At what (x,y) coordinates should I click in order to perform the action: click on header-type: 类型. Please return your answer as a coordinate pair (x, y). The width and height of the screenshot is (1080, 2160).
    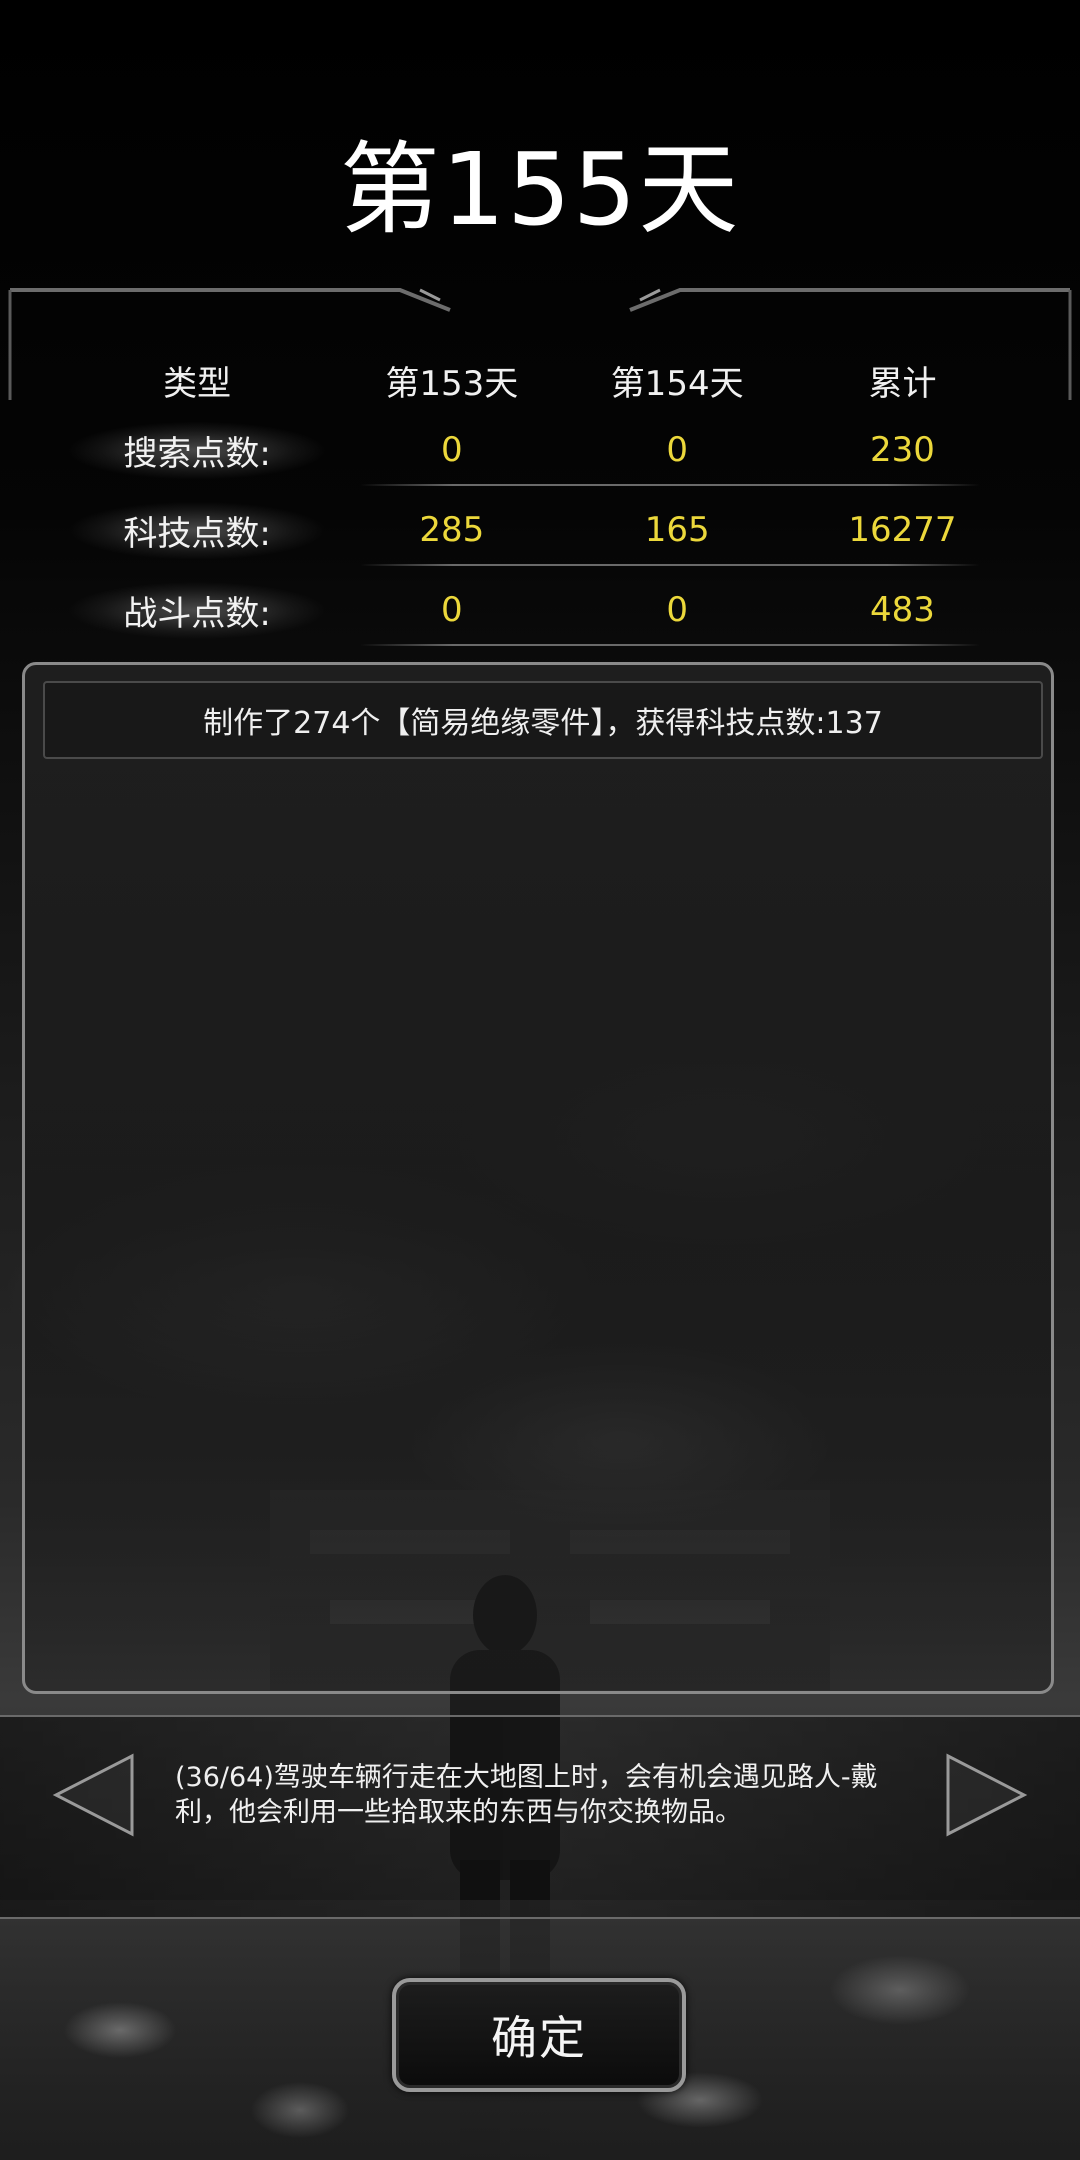
    Looking at the image, I should click on (197, 383).